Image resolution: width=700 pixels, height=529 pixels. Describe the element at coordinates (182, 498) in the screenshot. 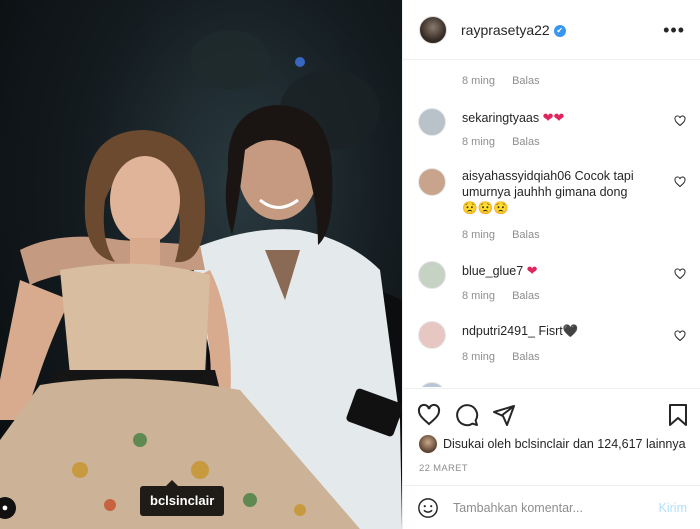

I see `photo-tag-label: bclsinclair` at that location.